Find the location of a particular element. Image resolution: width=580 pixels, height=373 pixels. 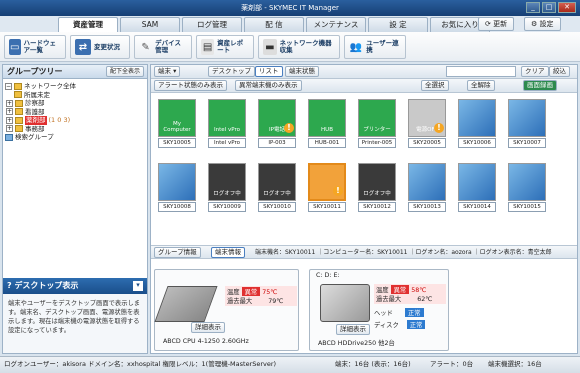

tree-node-nursing: + 看護部 is located at coordinates (75, 112).